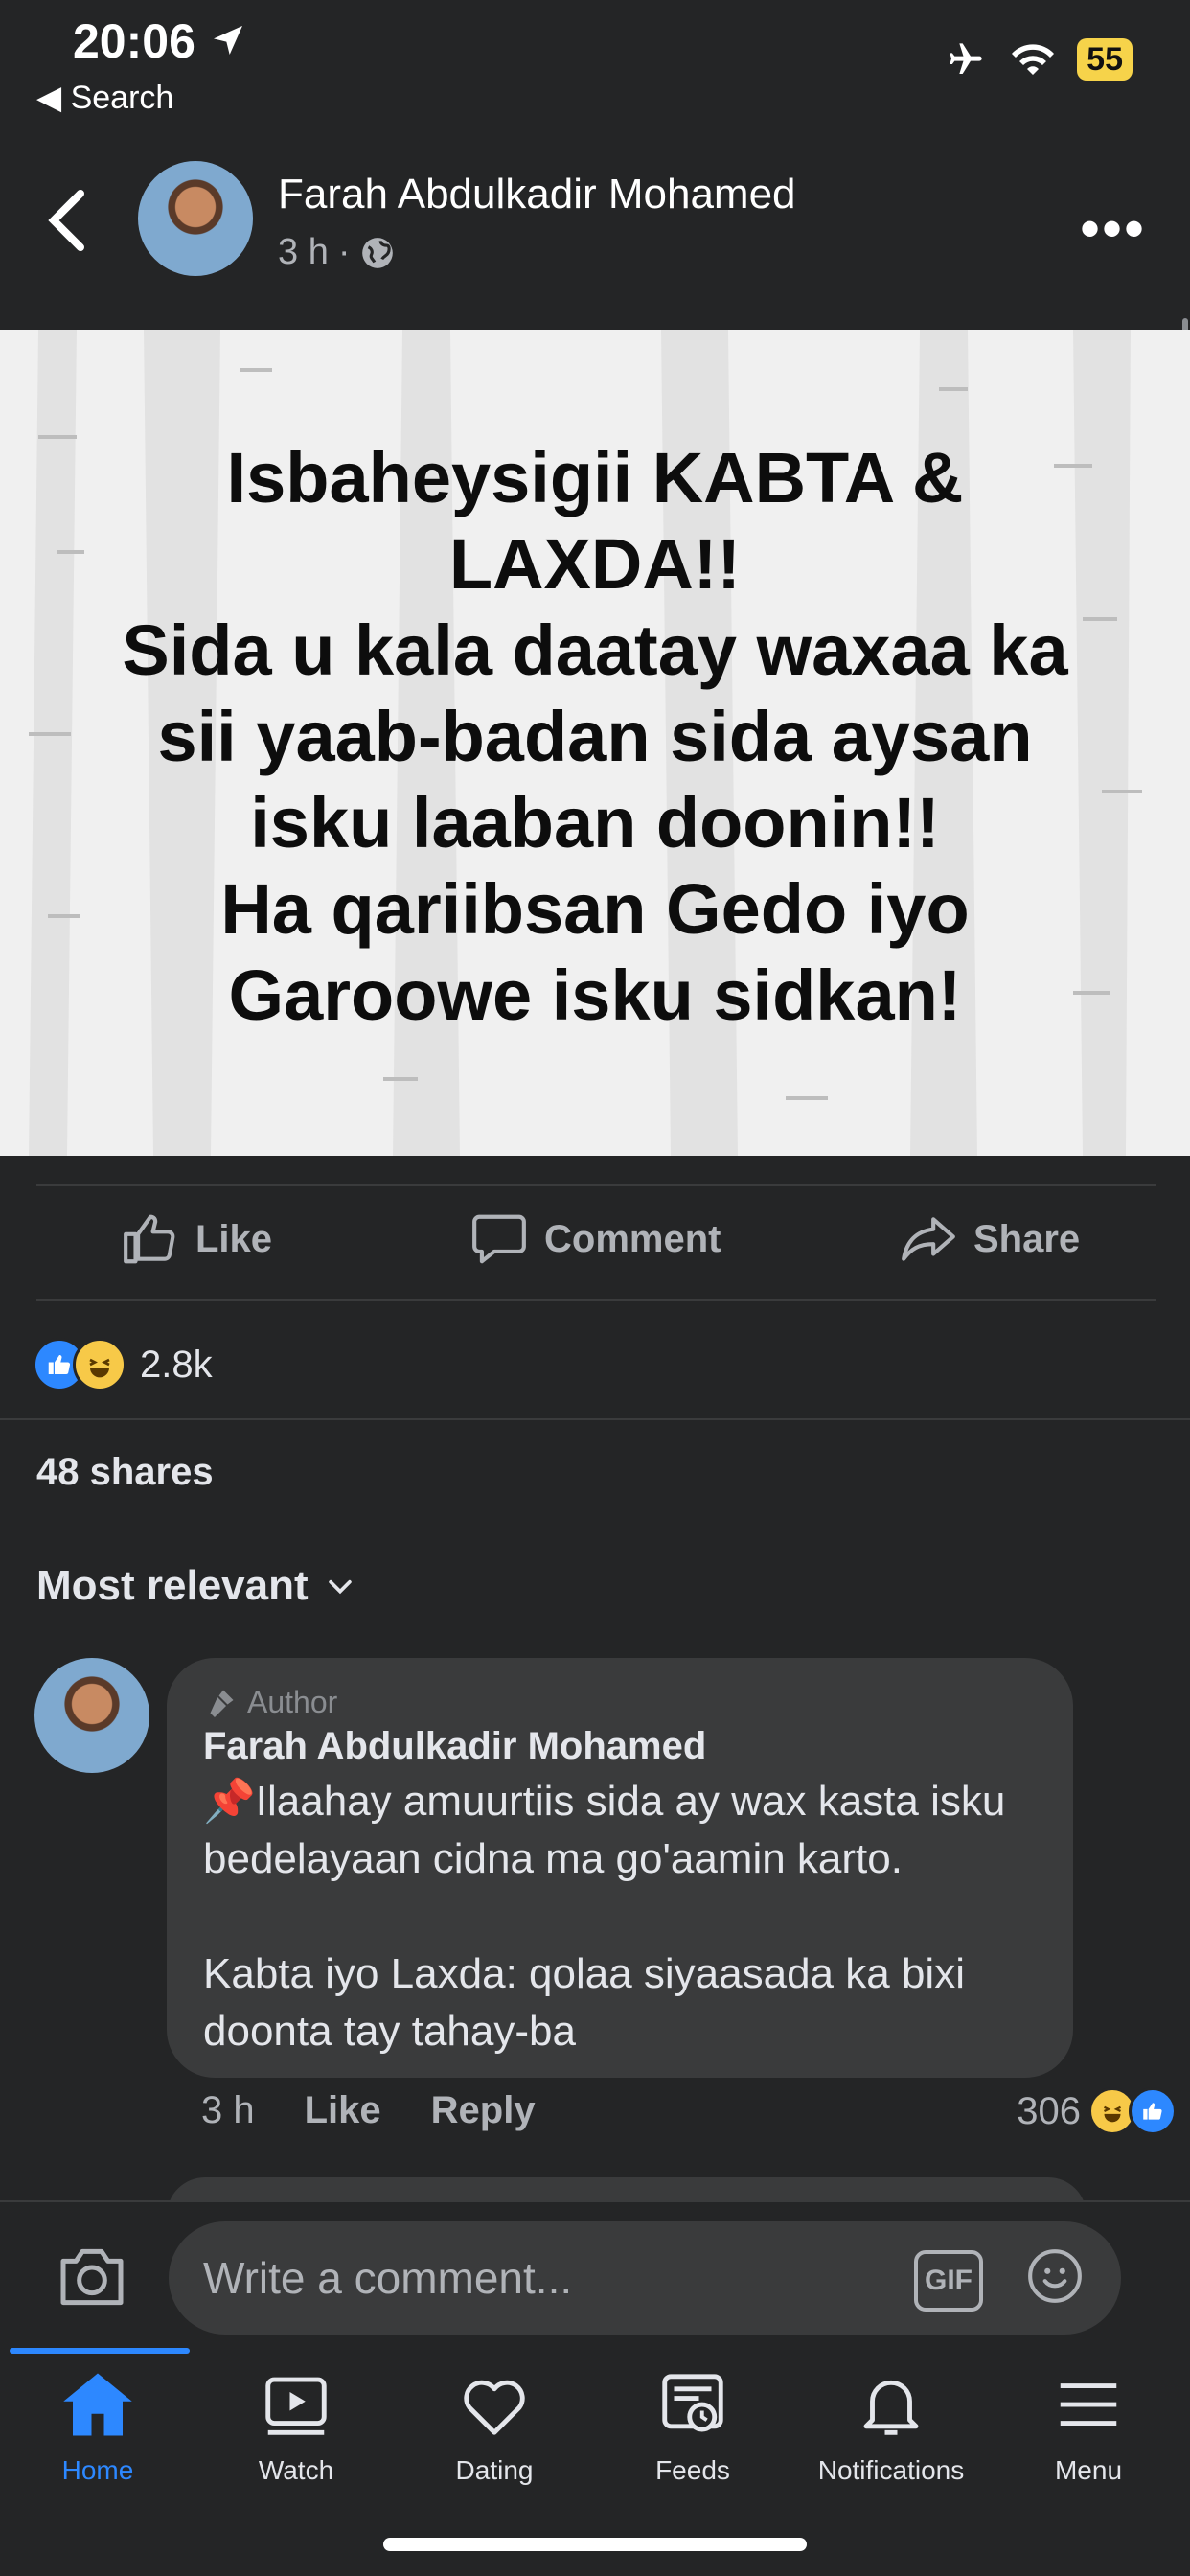 The width and height of the screenshot is (1190, 2576). I want to click on image-text-line: Isbaheysigii KABTA &, so click(595, 478).